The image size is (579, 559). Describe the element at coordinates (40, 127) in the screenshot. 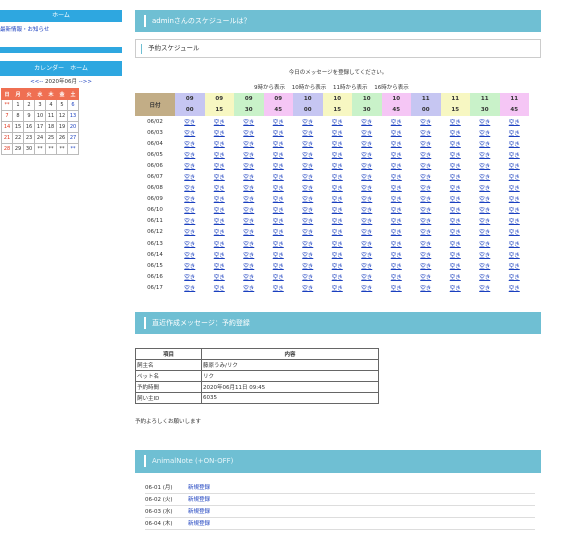

I see `calendar-day: 17` at that location.